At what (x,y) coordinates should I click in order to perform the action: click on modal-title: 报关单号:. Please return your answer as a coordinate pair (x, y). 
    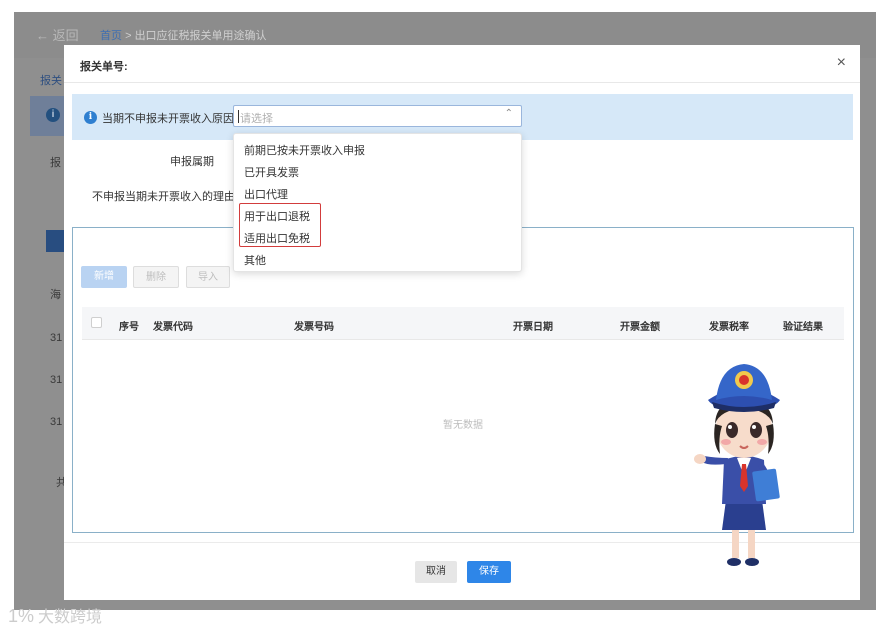
    Looking at the image, I should click on (104, 67).